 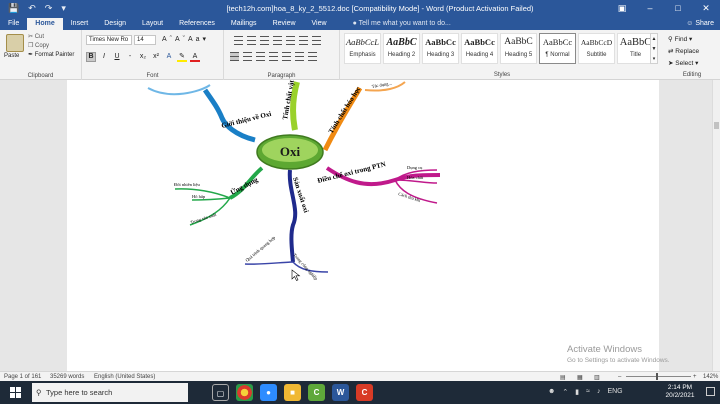 I want to click on camtasia-icon: C, so click(x=316, y=392).